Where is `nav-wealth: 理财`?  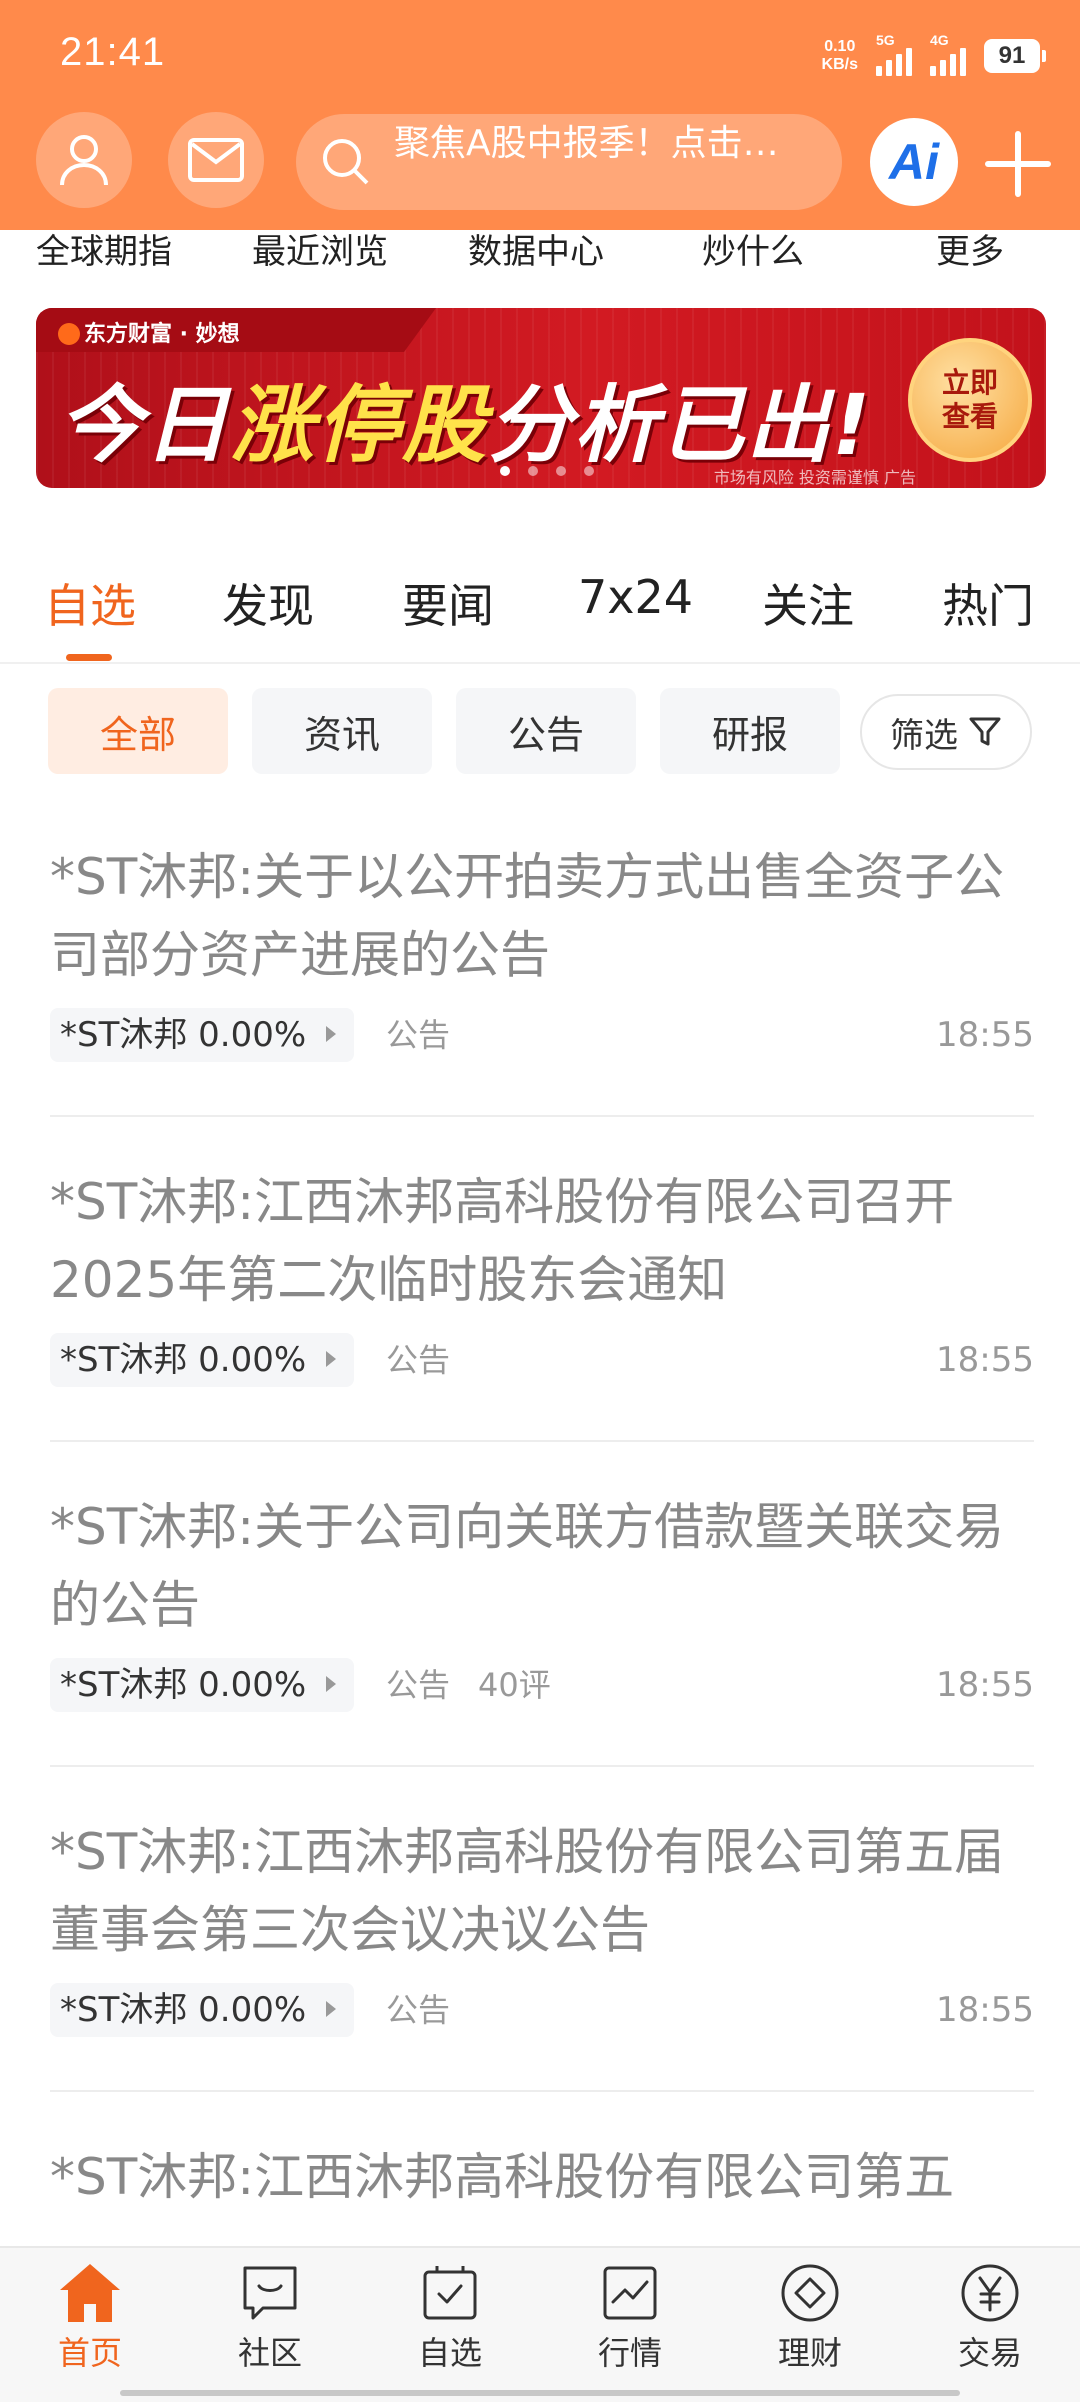 nav-wealth: 理财 is located at coordinates (810, 2318).